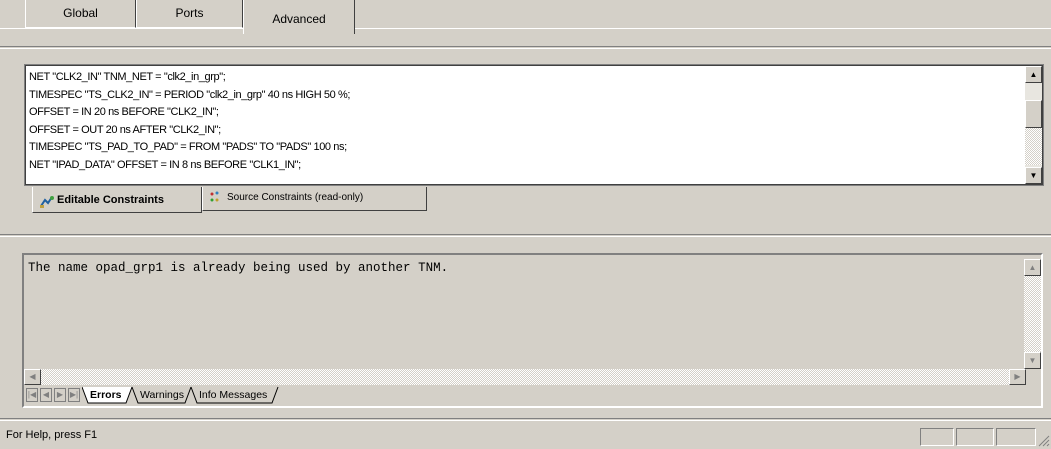 Image resolution: width=1051 pixels, height=449 pixels. What do you see at coordinates (532, 395) in the screenshot?
I see `message-tab-bar: |◀ ◀ ▶ ▶| Errors Warnings Info Messages` at bounding box center [532, 395].